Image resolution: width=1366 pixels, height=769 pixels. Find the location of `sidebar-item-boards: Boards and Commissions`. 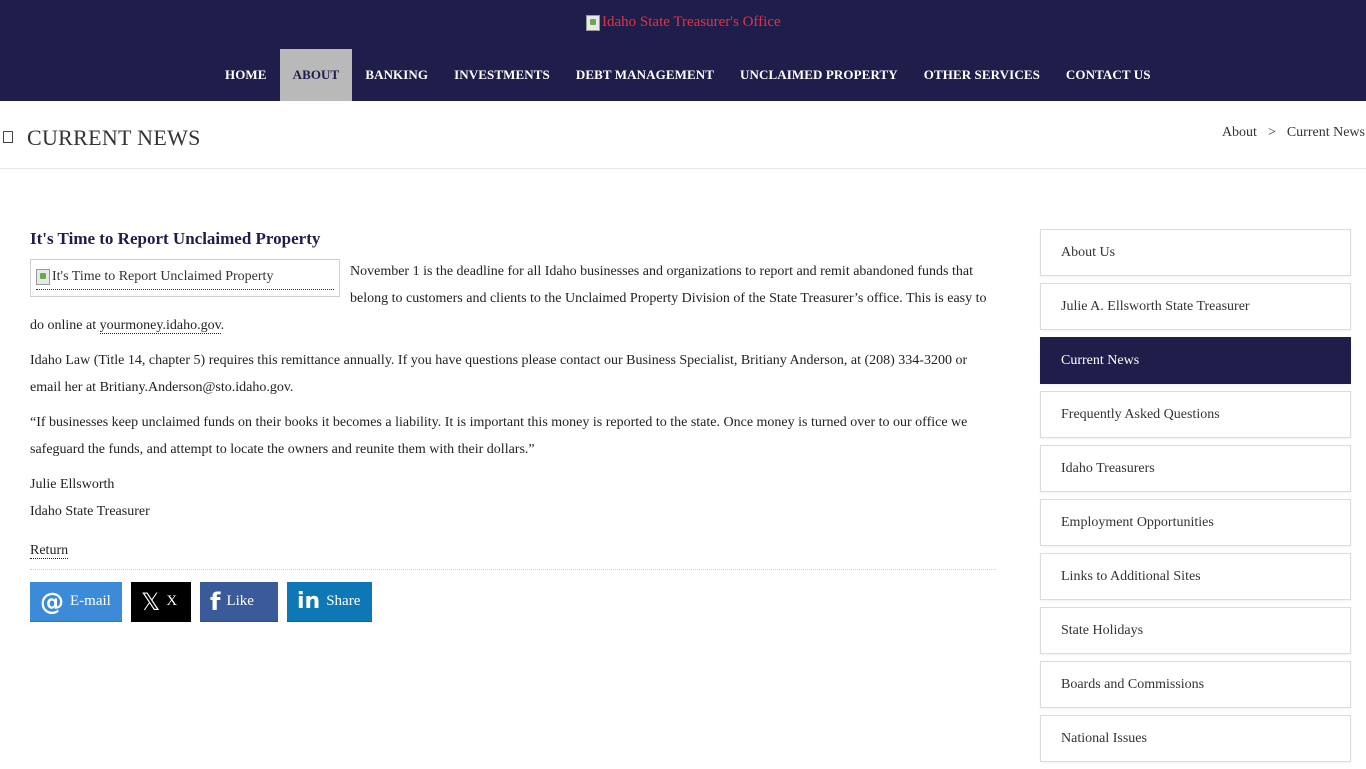

sidebar-item-boards: Boards and Commissions is located at coordinates (1195, 684).